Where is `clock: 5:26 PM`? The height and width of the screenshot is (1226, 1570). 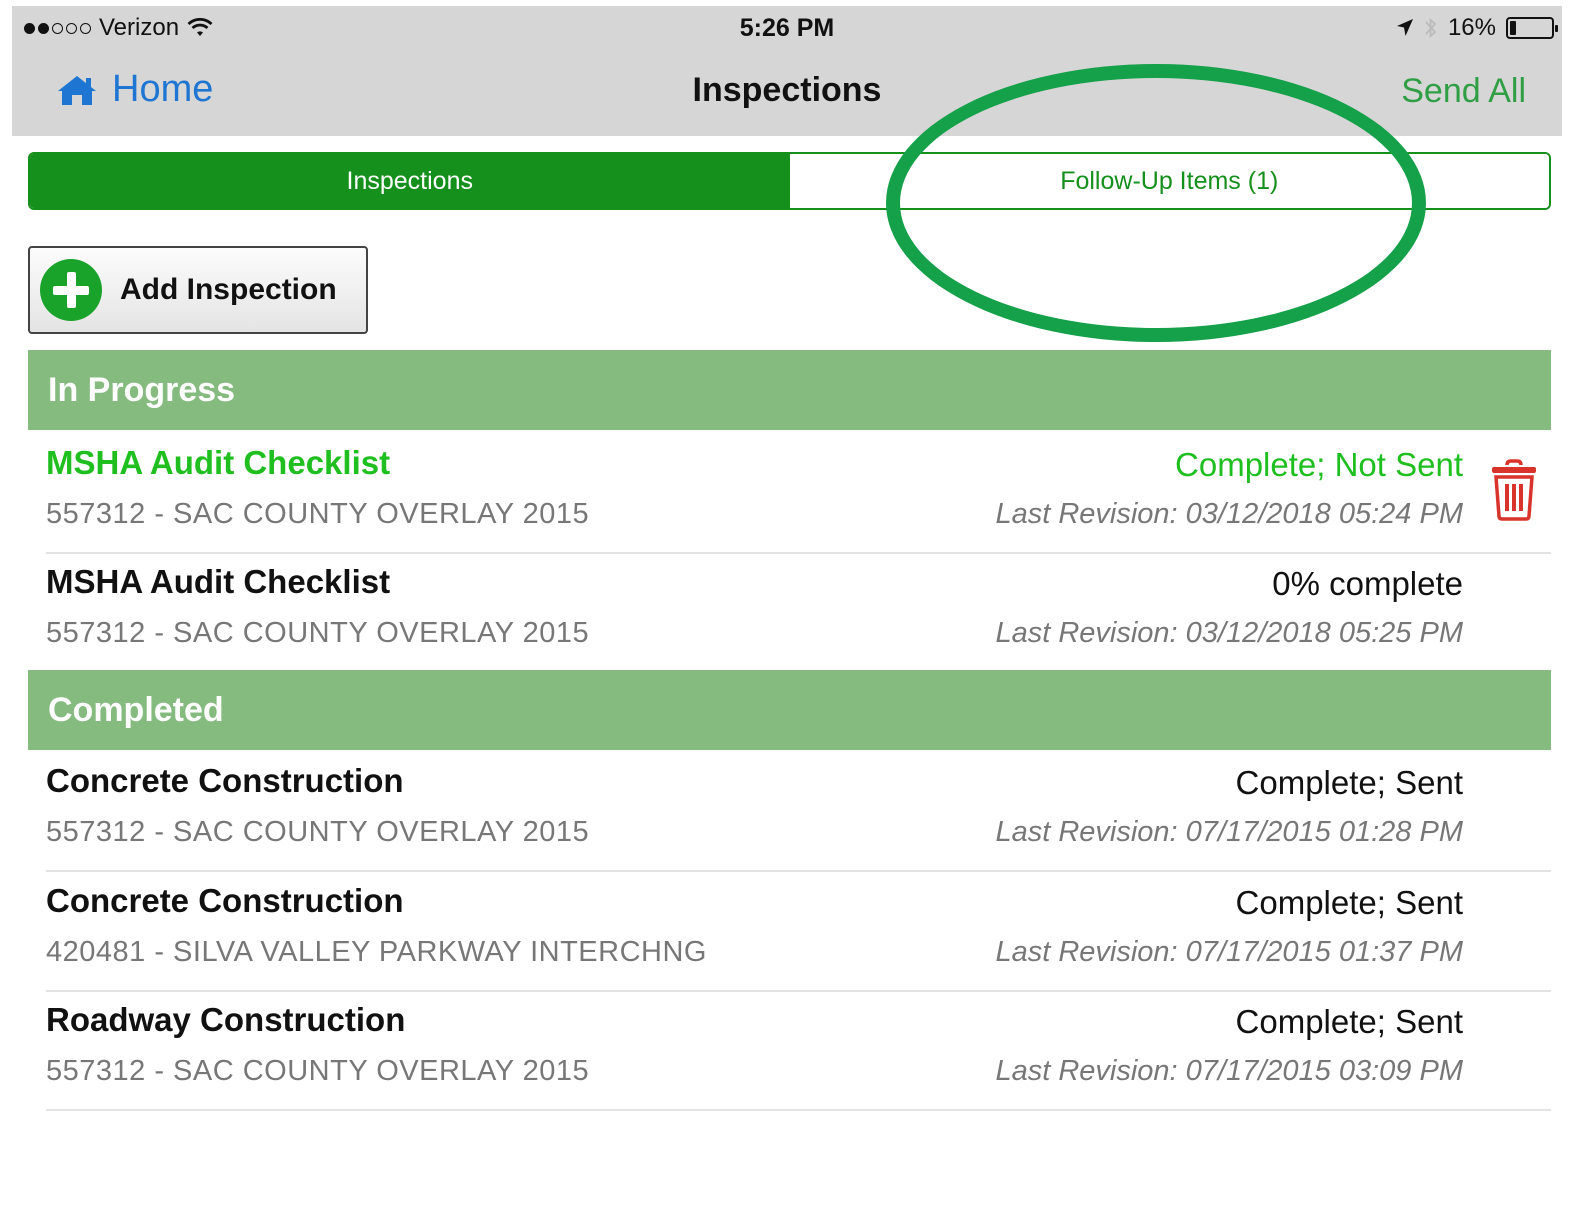
clock: 5:26 PM is located at coordinates (787, 28).